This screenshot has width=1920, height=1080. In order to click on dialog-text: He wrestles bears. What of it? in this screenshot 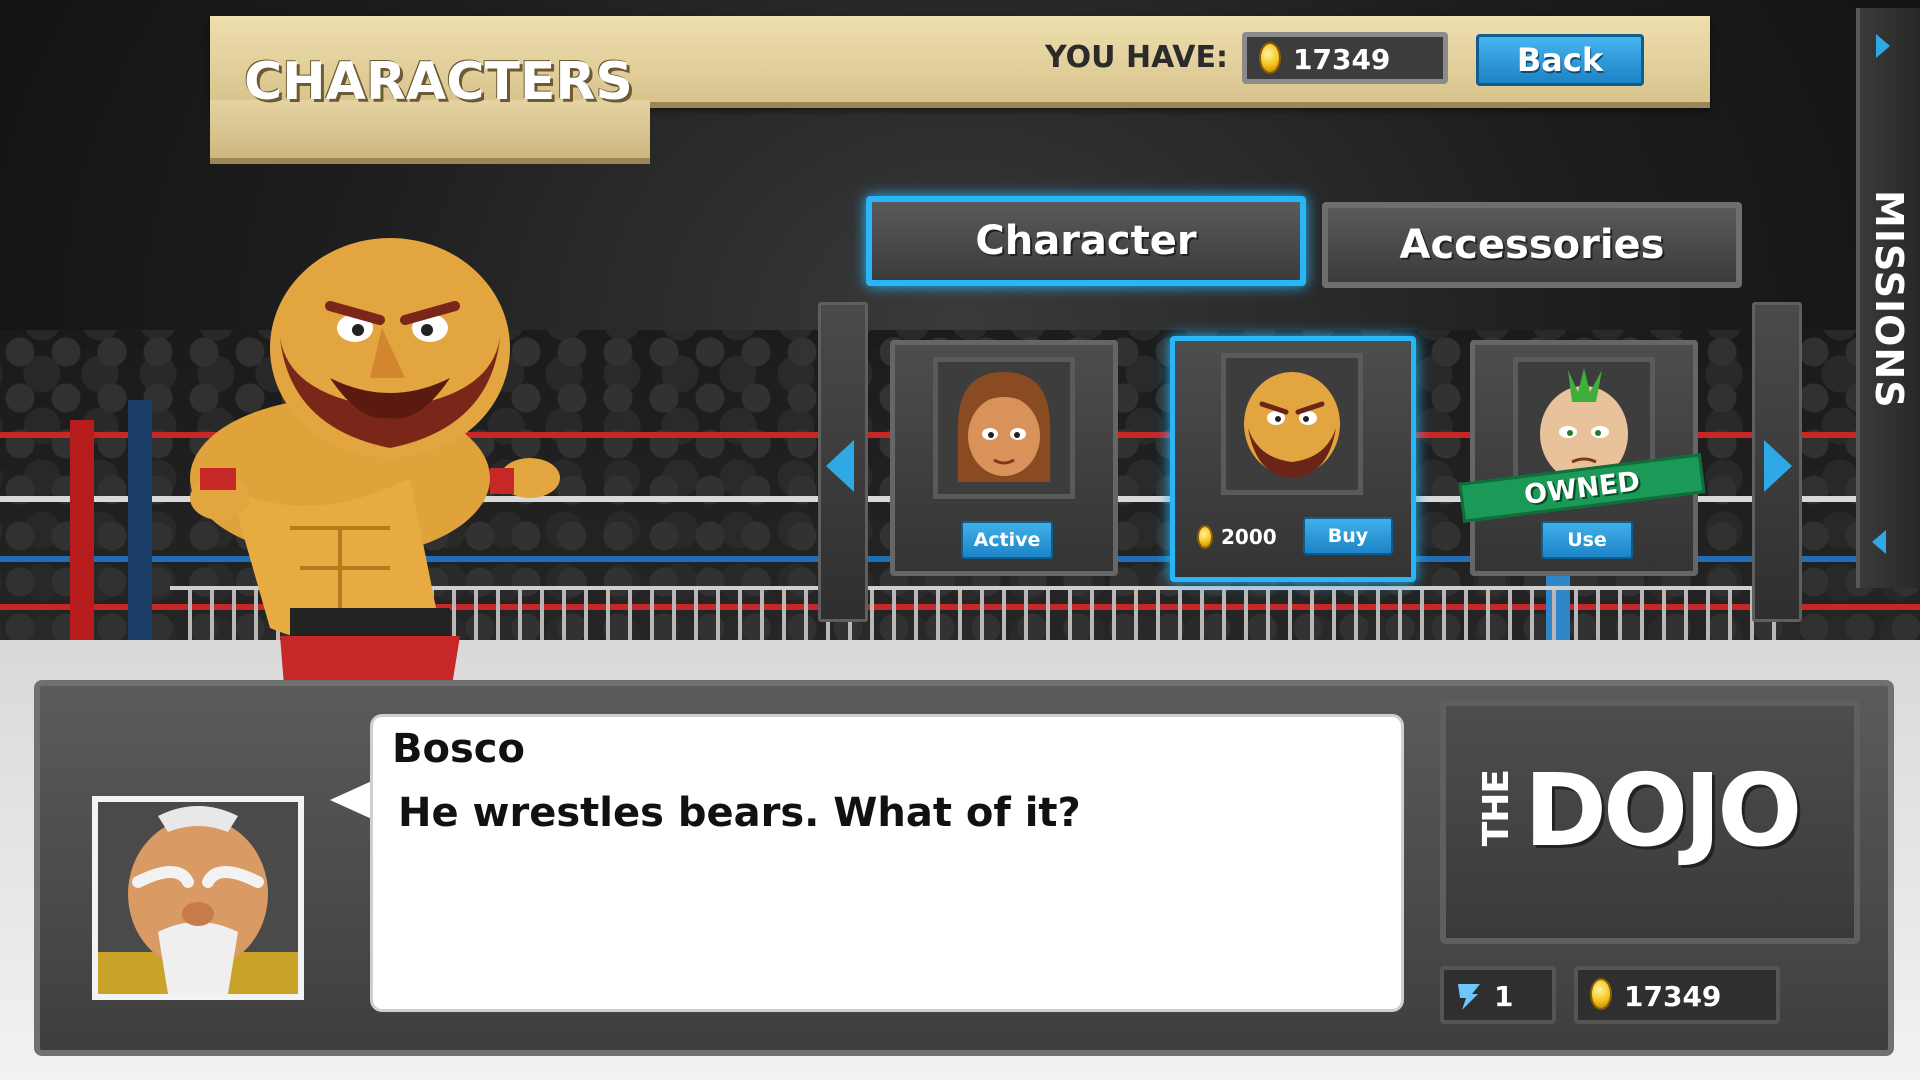, I will do `click(739, 813)`.